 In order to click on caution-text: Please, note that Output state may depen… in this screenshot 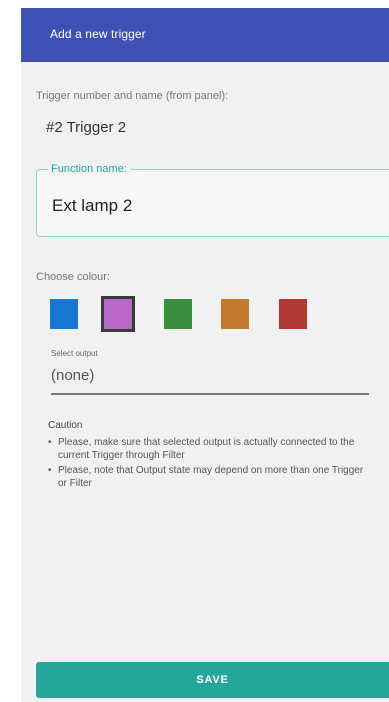, I will do `click(211, 477)`.